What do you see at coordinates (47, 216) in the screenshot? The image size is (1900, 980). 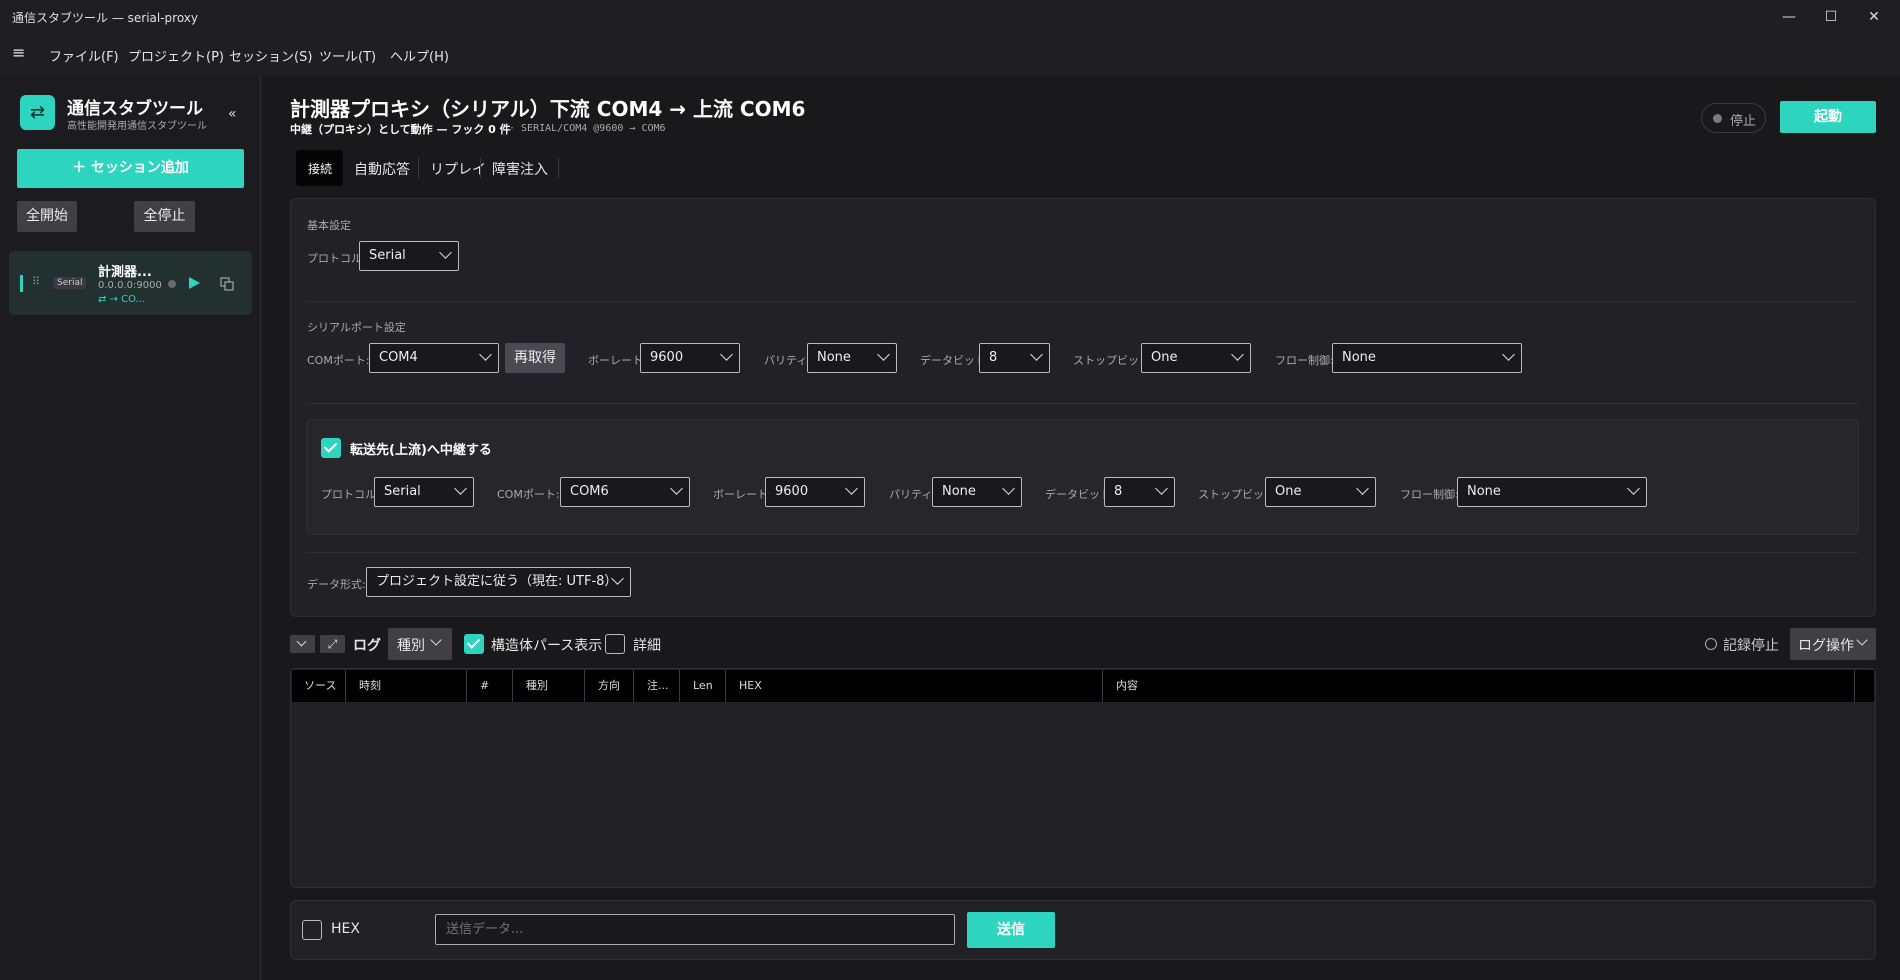 I see `start-all-button: 全開始` at bounding box center [47, 216].